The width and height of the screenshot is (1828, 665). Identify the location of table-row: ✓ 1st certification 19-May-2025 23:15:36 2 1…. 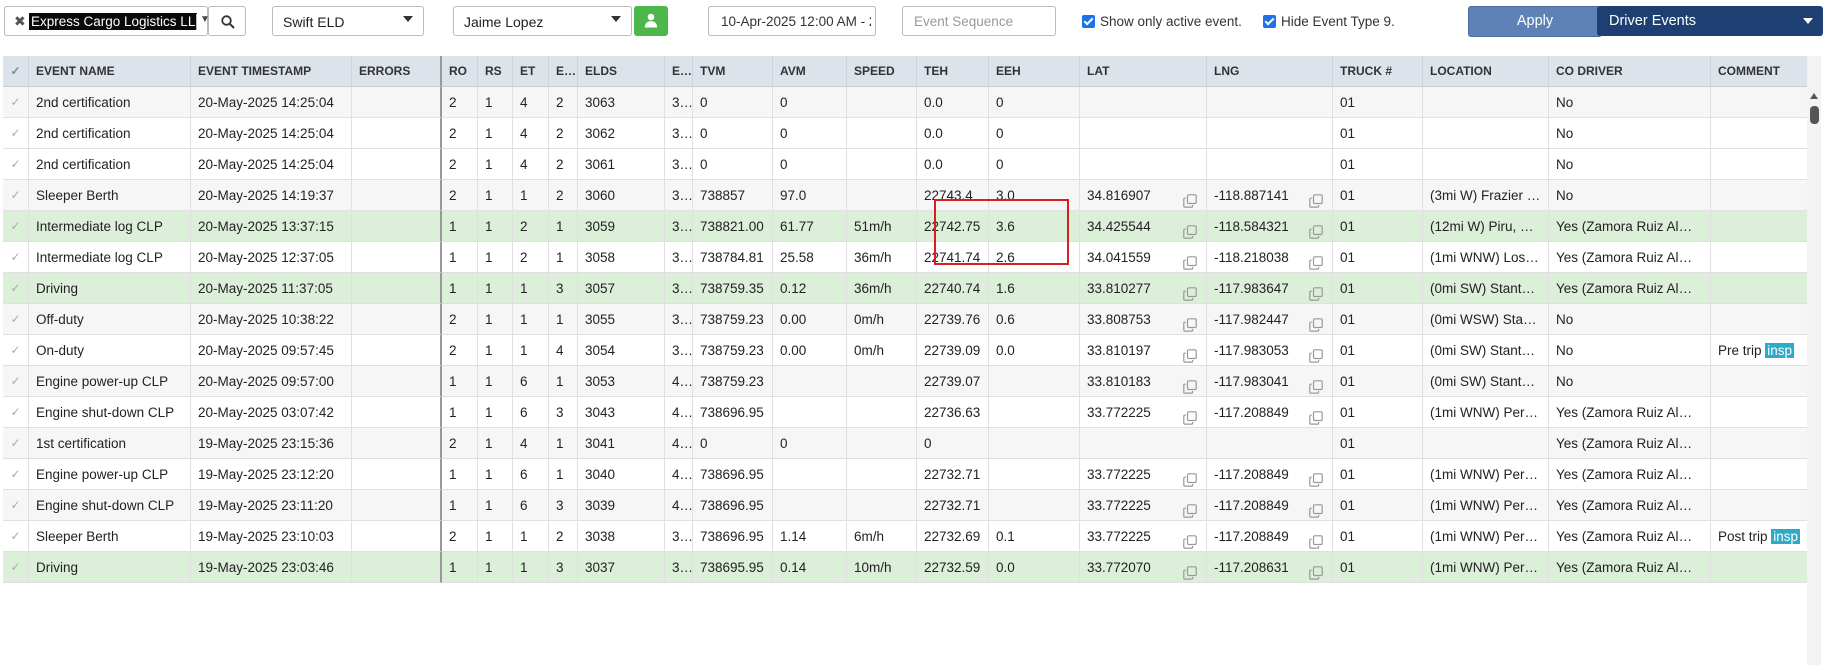
(908, 443).